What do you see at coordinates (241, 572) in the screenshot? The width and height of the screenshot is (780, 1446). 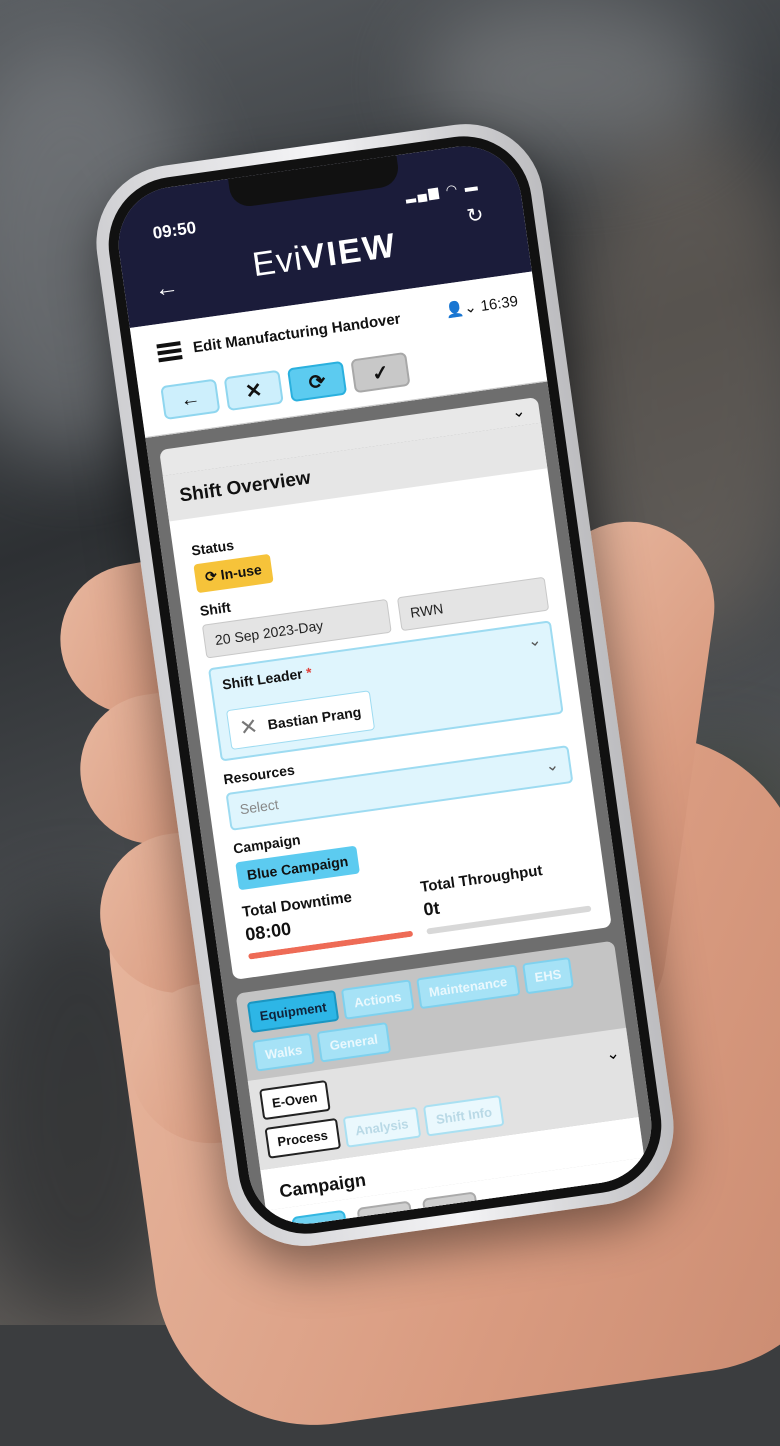 I see `status-value: In-use` at bounding box center [241, 572].